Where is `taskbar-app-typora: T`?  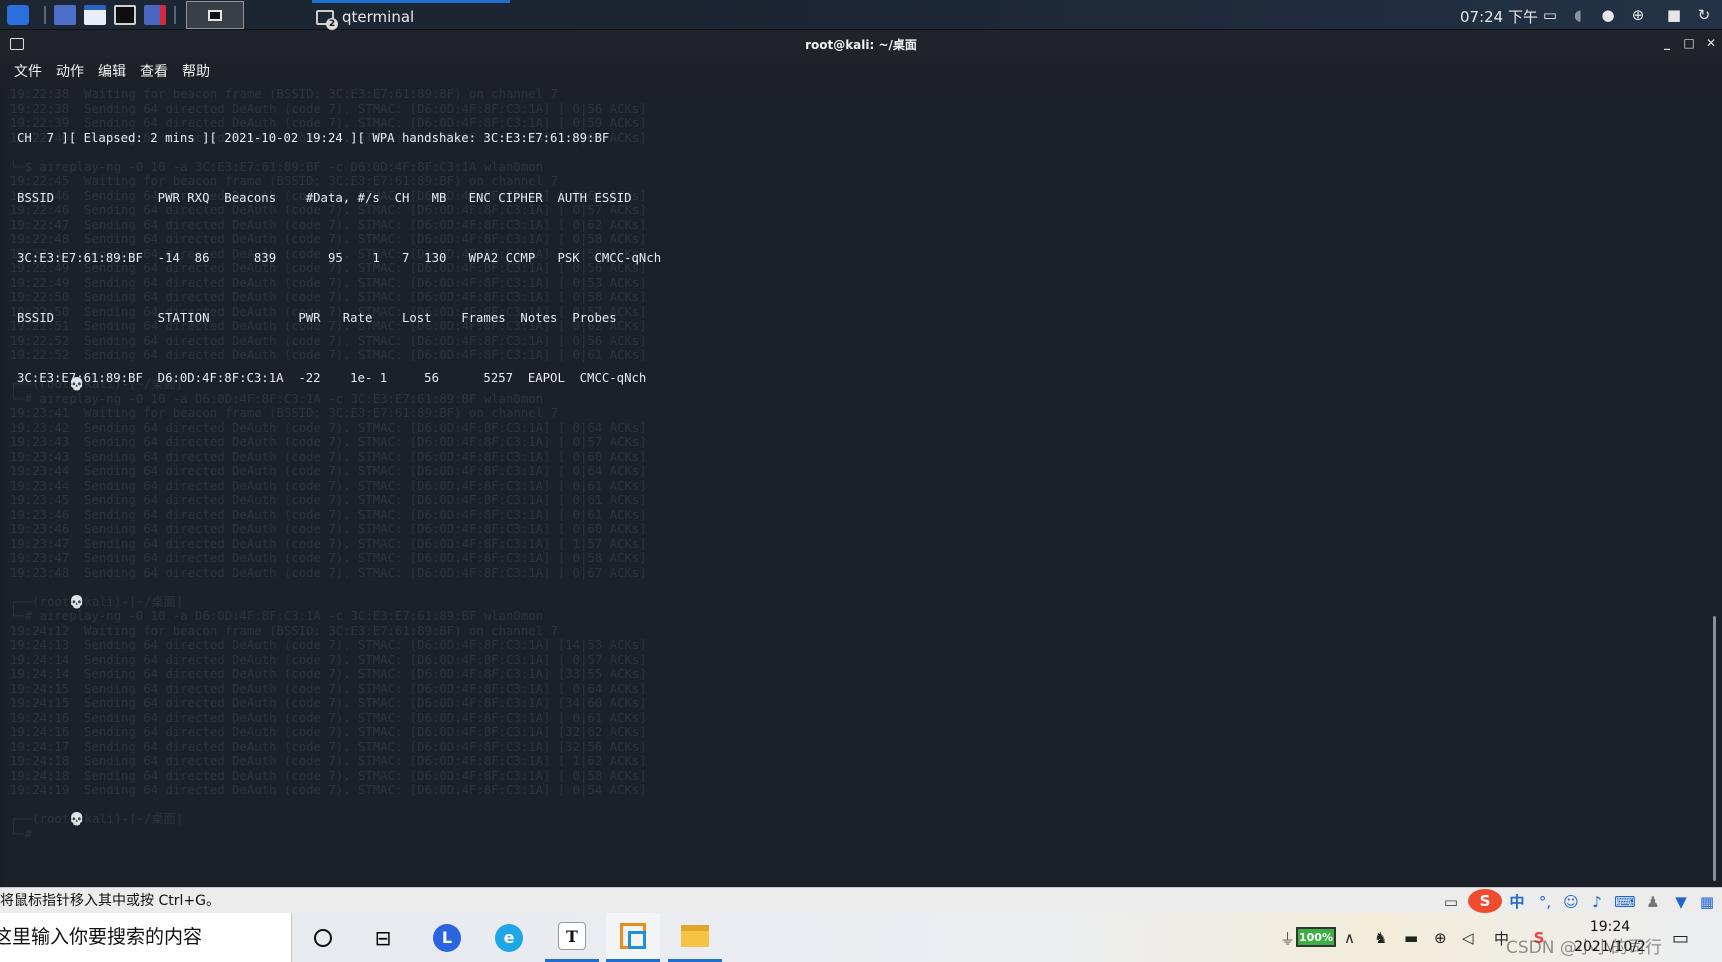 taskbar-app-typora: T is located at coordinates (572, 937).